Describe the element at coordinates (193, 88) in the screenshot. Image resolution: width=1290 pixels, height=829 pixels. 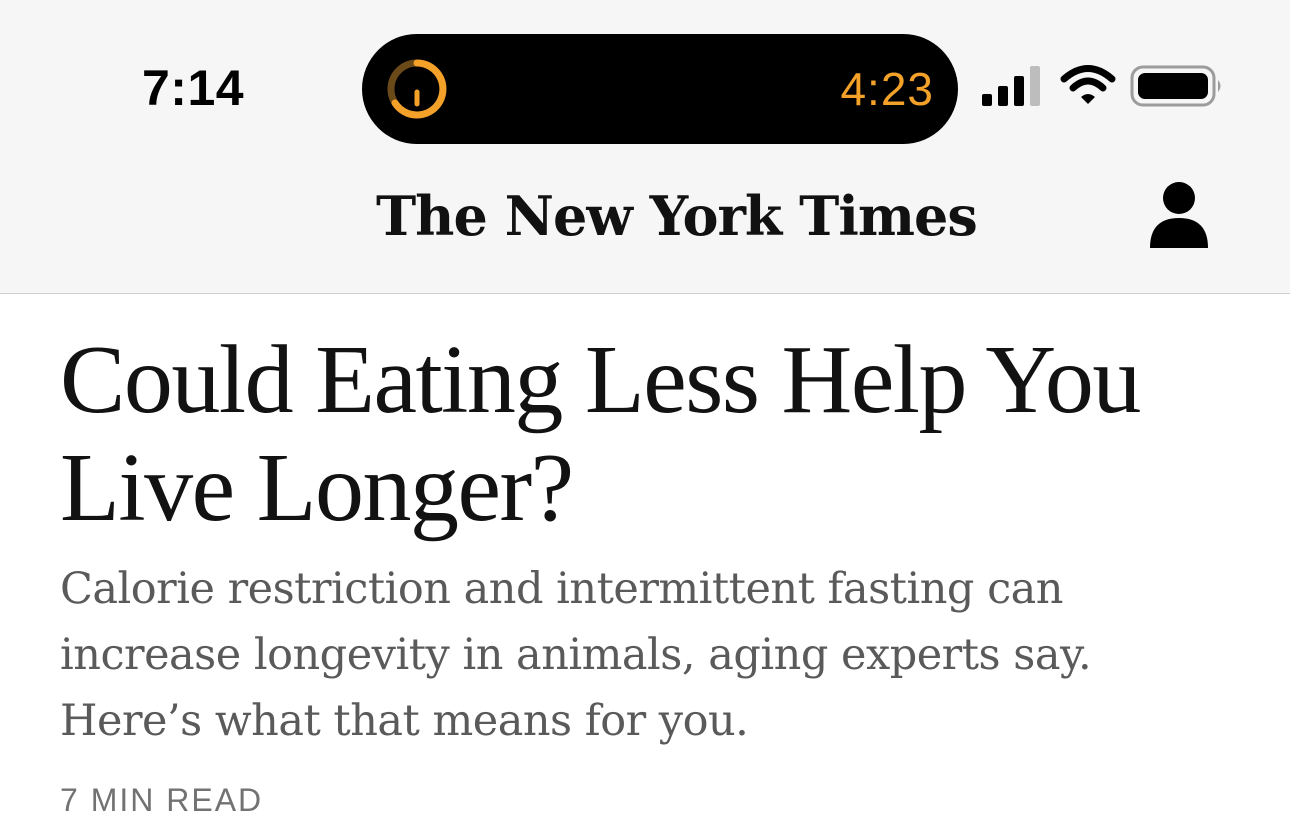
I see `status-time: 7:14` at that location.